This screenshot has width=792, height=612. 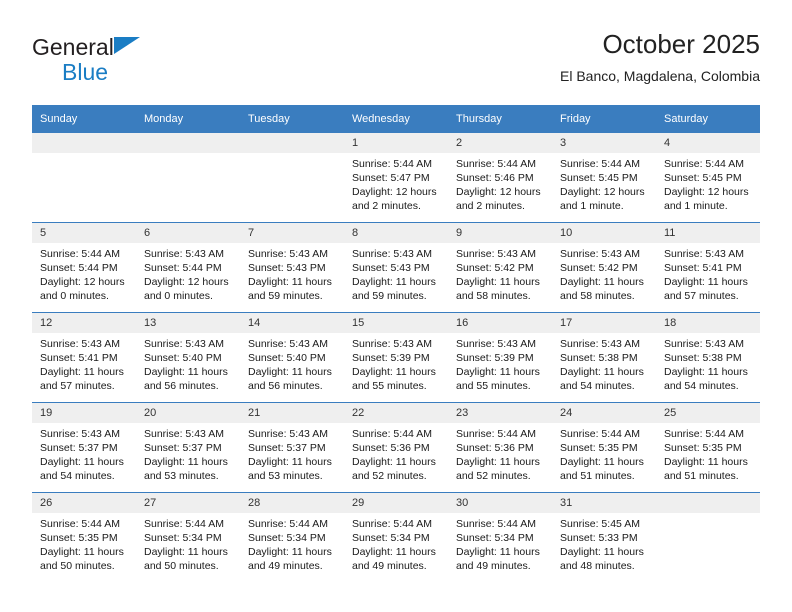 What do you see at coordinates (186, 282) in the screenshot?
I see `daylight-text: Daylight: 12 hours` at bounding box center [186, 282].